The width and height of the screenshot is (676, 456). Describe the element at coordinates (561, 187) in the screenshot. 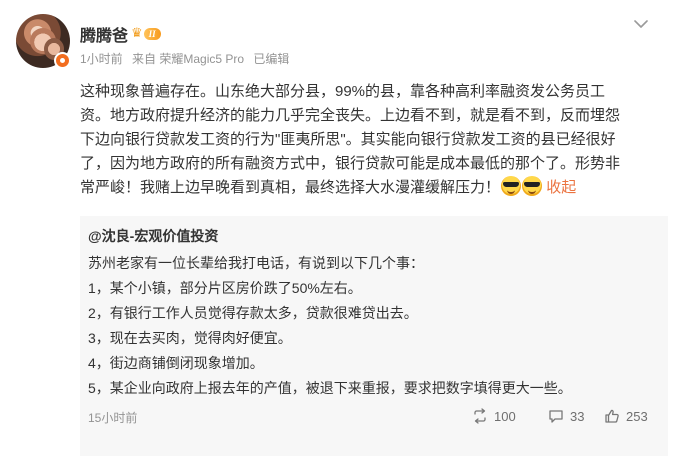

I see `collapse-link: 收起` at that location.